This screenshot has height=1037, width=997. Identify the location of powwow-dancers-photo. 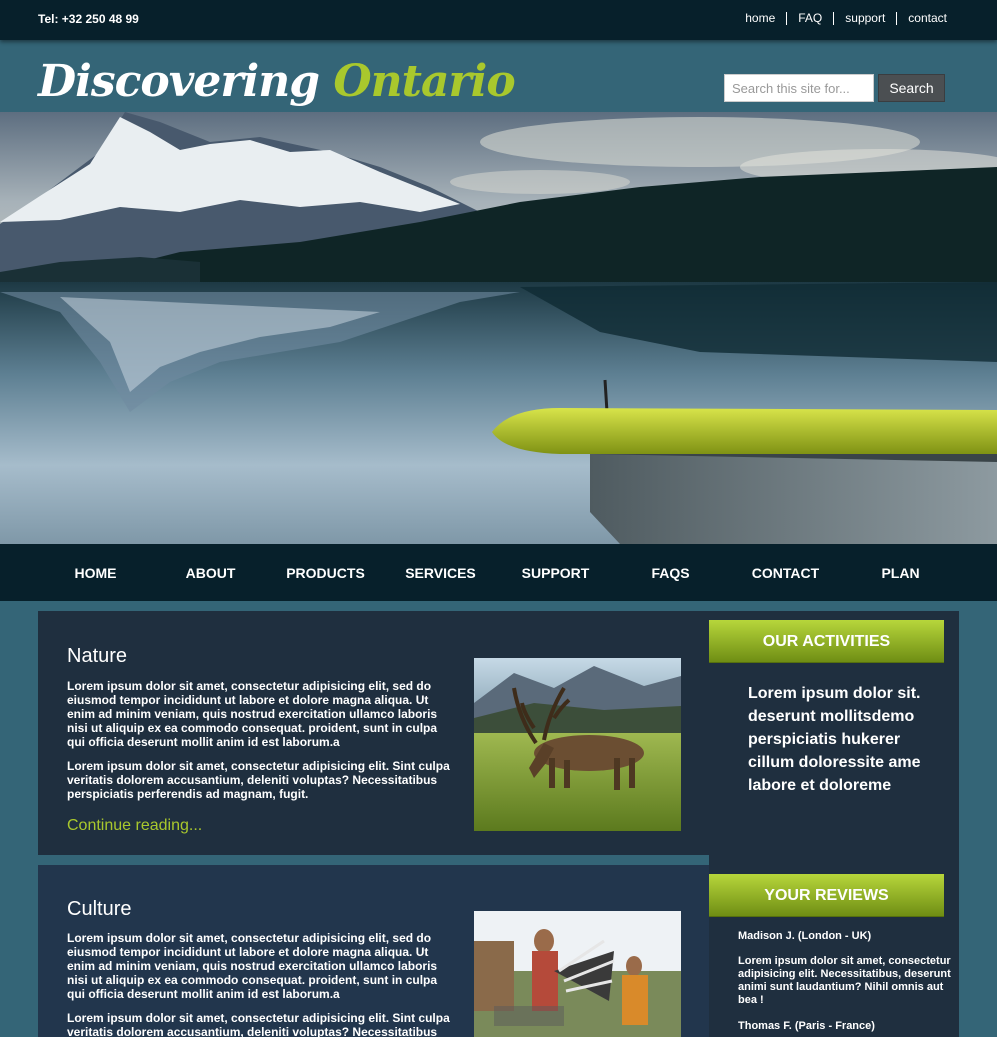
(577, 974).